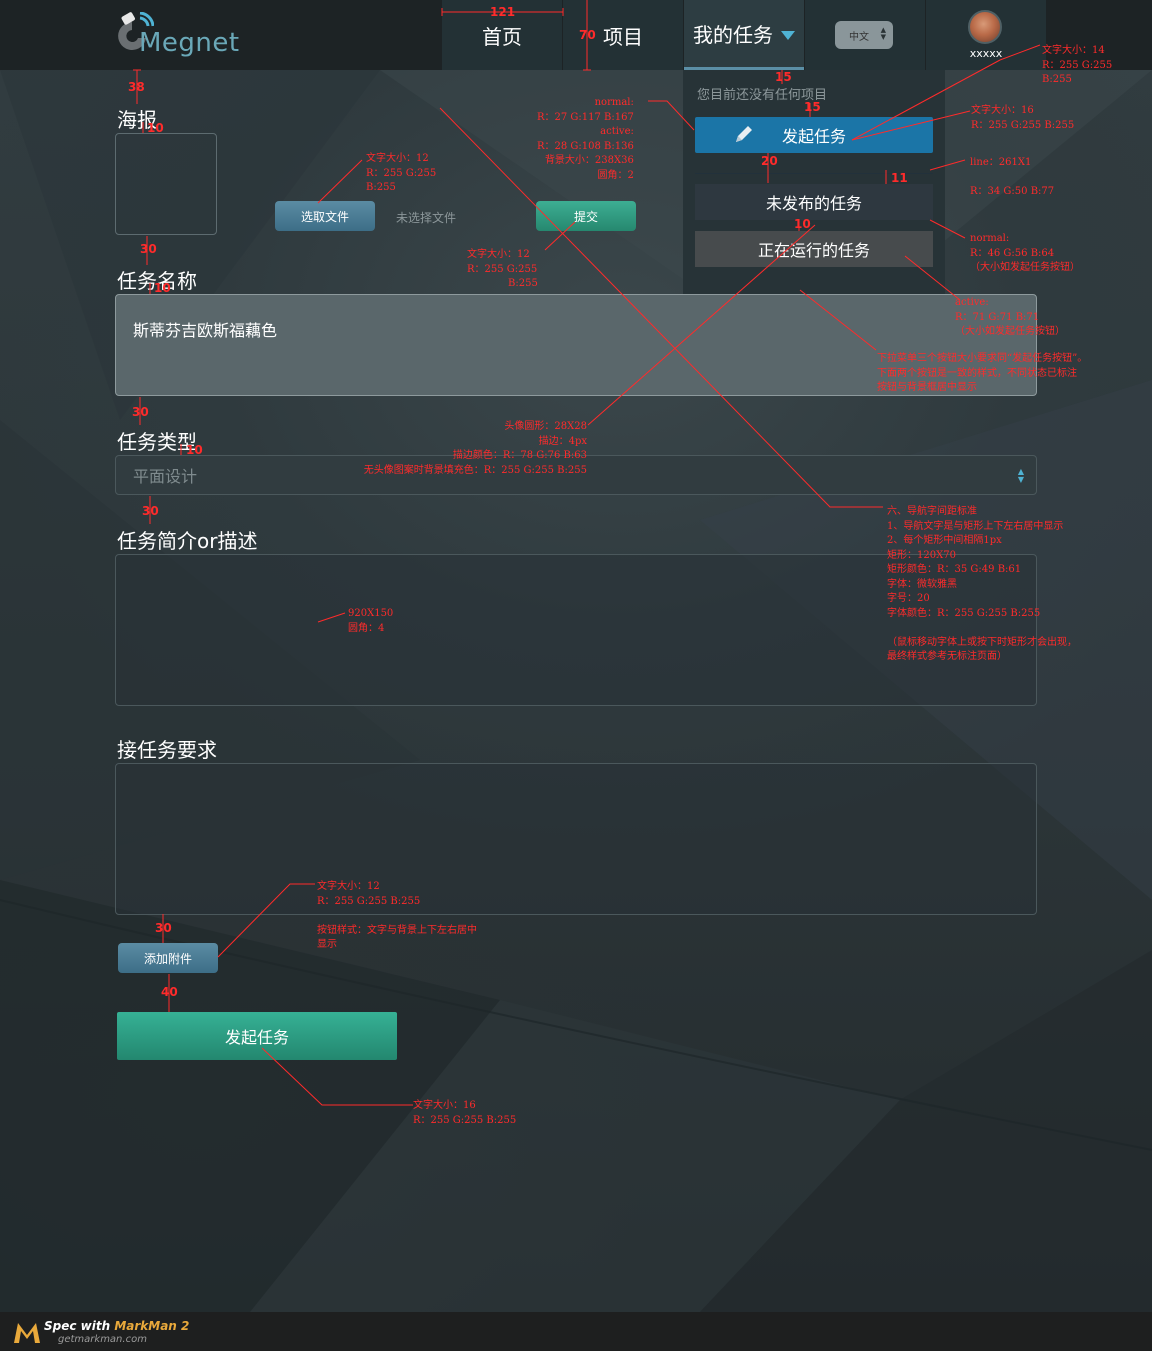  Describe the element at coordinates (157, 442) in the screenshot. I see `task-type-label: 任务类型` at that location.